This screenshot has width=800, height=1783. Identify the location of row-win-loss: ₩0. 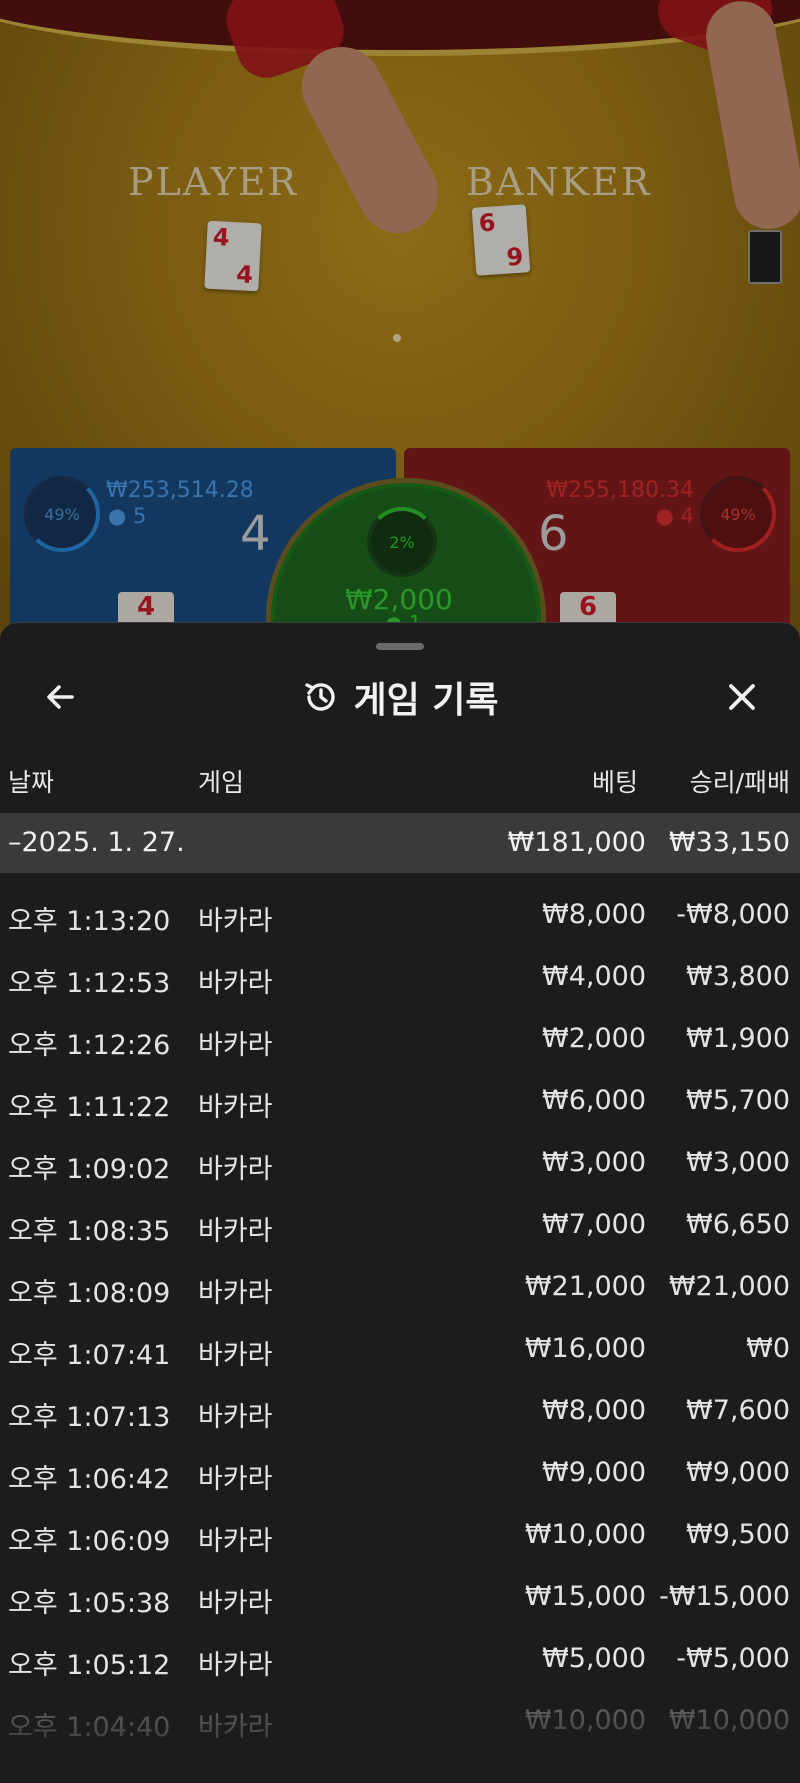
(768, 1348).